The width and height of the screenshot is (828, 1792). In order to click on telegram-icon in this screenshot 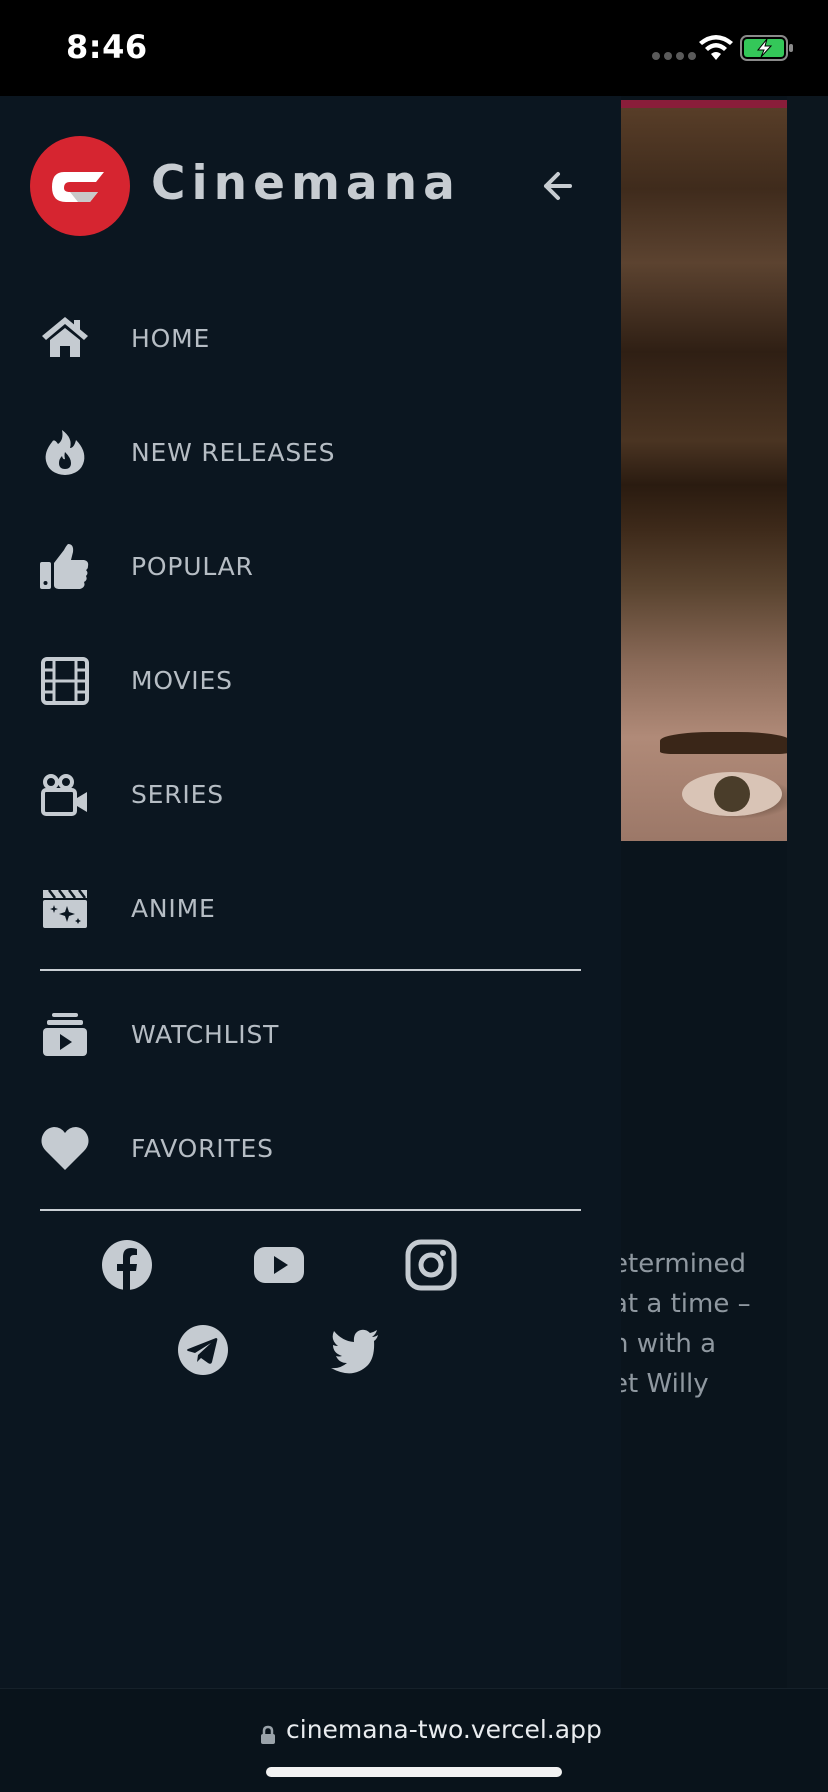, I will do `click(203, 1350)`.